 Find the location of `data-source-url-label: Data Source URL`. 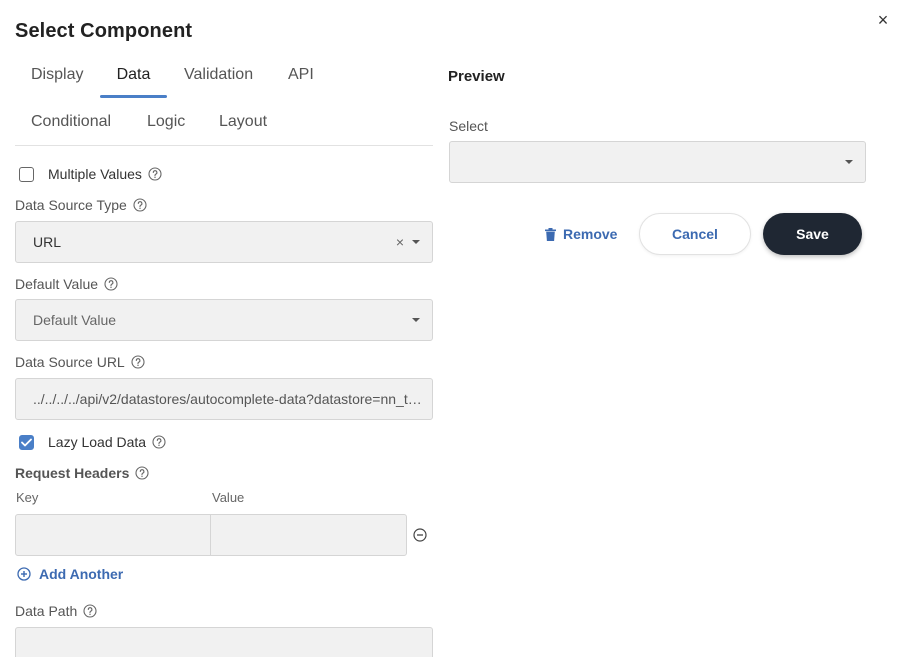

data-source-url-label: Data Source URL is located at coordinates (80, 362).